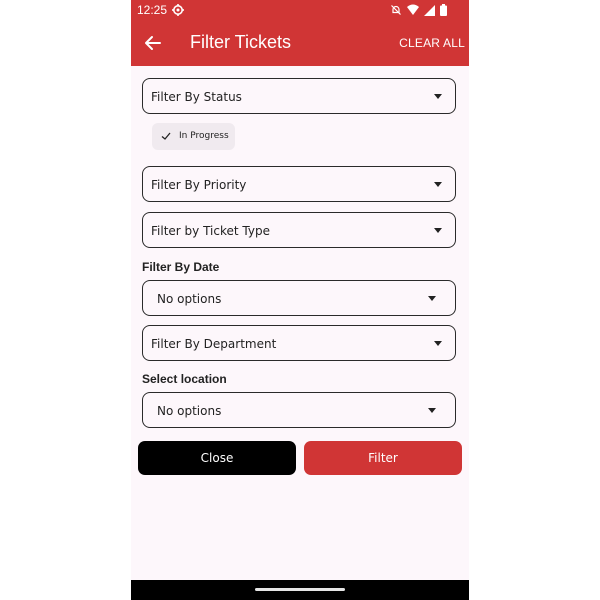 The width and height of the screenshot is (600, 600). I want to click on gesture-handle, so click(300, 589).